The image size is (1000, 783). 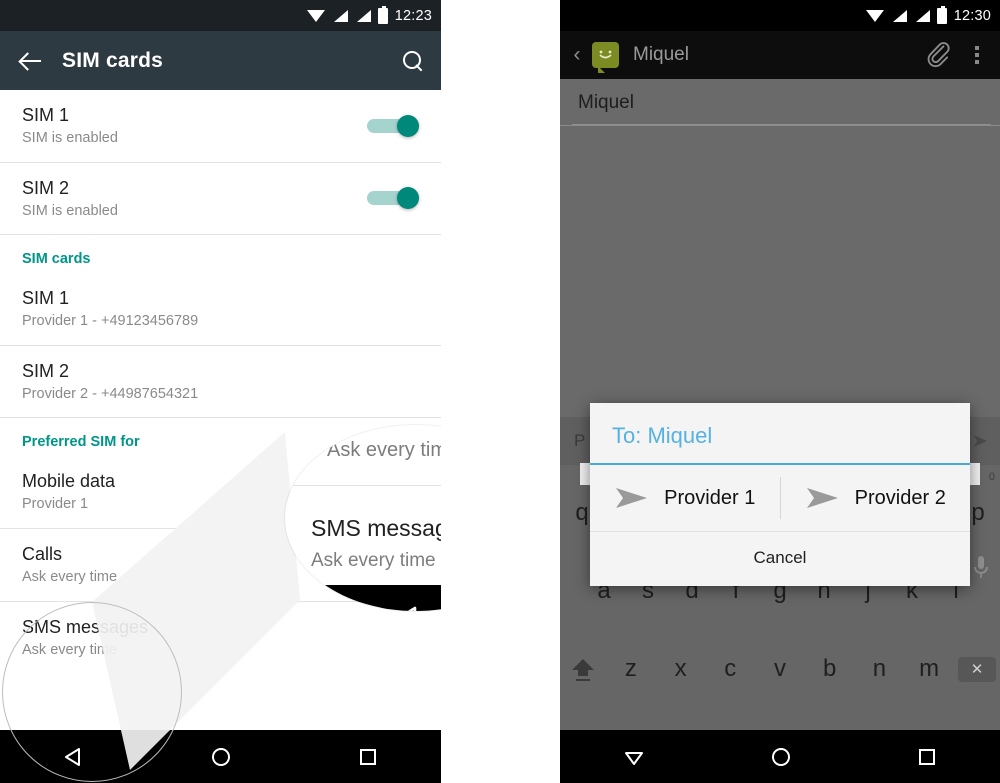 I want to click on field-underline, so click(x=781, y=124).